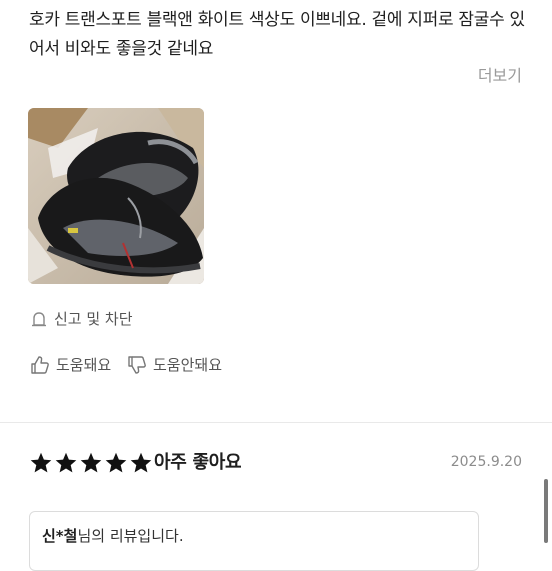  I want to click on reviewer-suffix: 님의 리뷰입니다., so click(130, 536).